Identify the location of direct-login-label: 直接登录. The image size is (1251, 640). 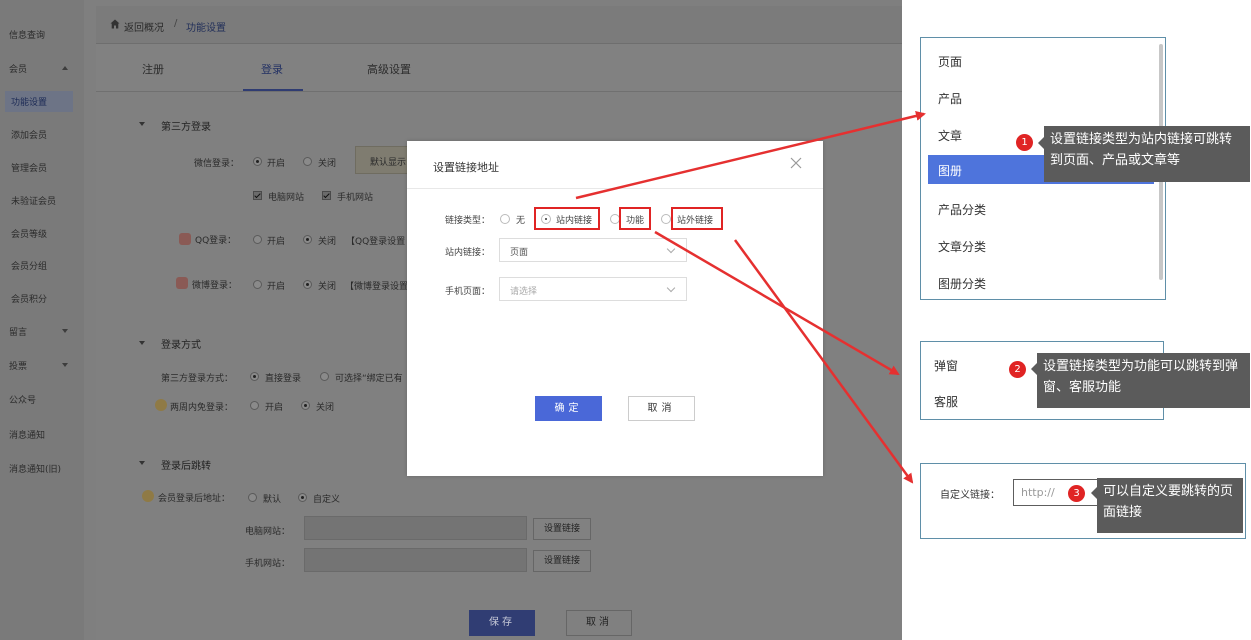
(283, 379).